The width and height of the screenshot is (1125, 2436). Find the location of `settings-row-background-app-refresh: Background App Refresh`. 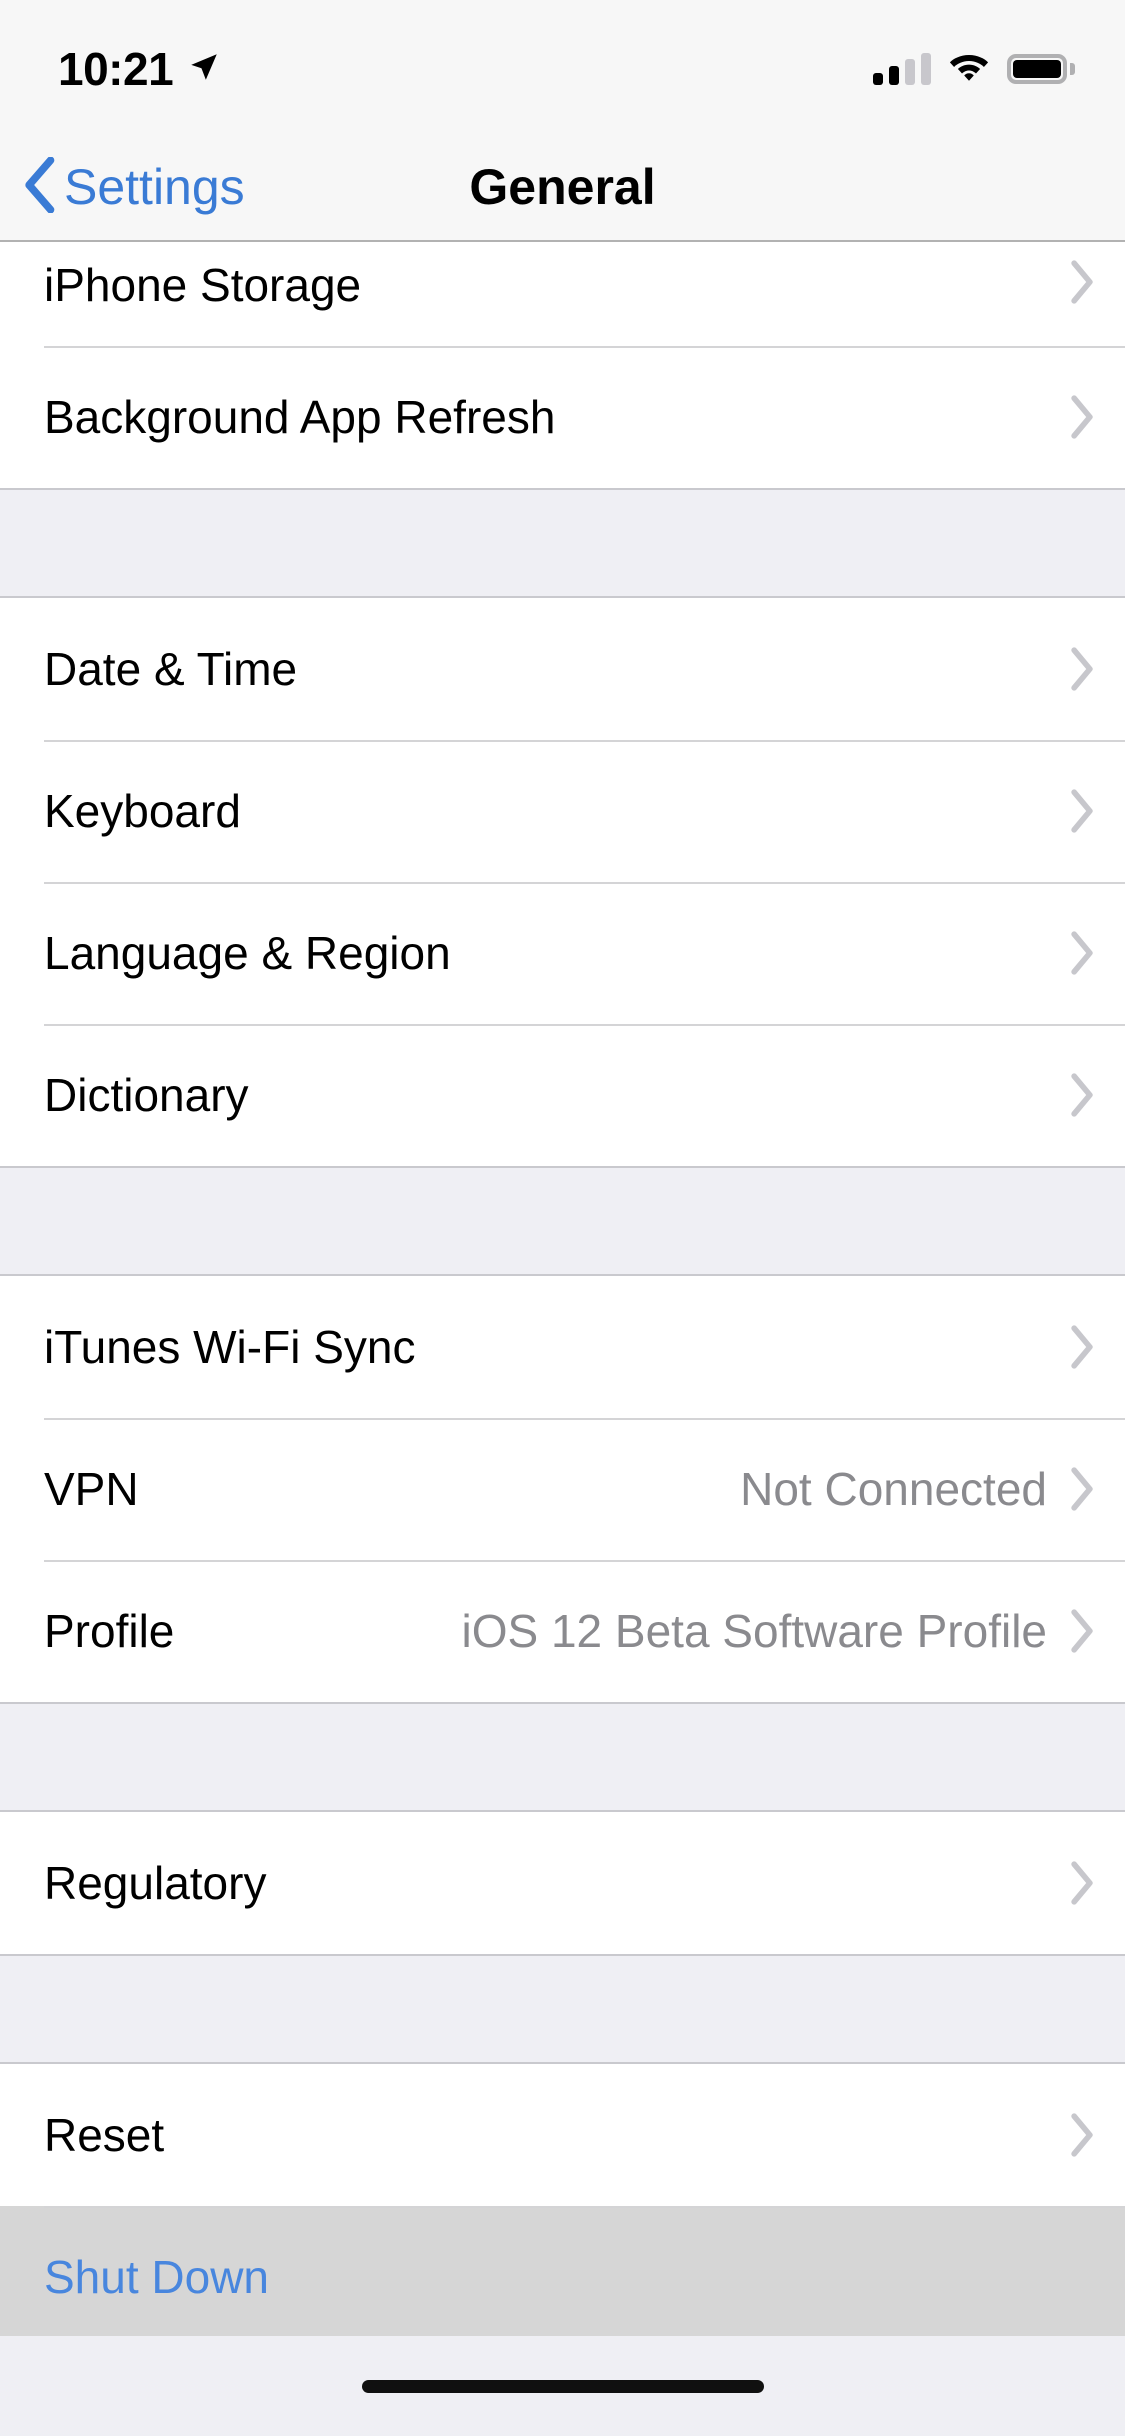

settings-row-background-app-refresh: Background App Refresh is located at coordinates (562, 417).